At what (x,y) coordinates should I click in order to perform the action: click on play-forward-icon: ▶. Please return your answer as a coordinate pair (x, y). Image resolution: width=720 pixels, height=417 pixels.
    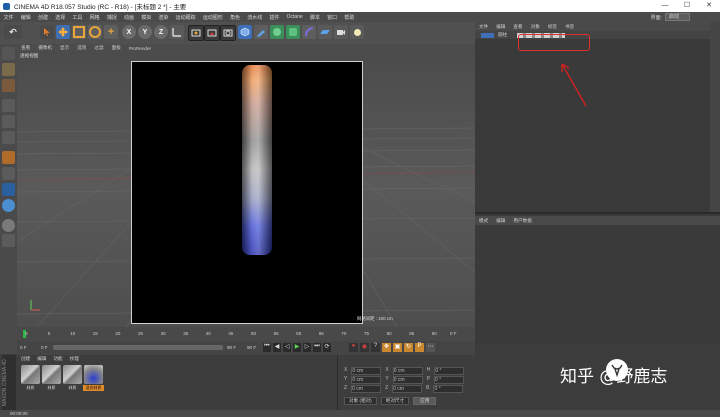
    Looking at the image, I should click on (297, 347).